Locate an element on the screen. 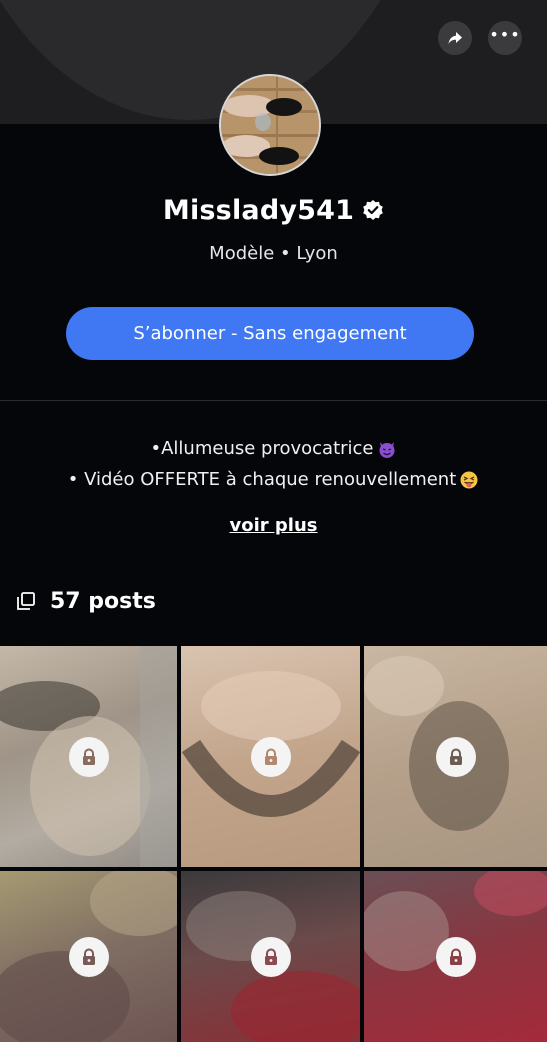 This screenshot has width=547, height=1042. avatar-image is located at coordinates (270, 125).